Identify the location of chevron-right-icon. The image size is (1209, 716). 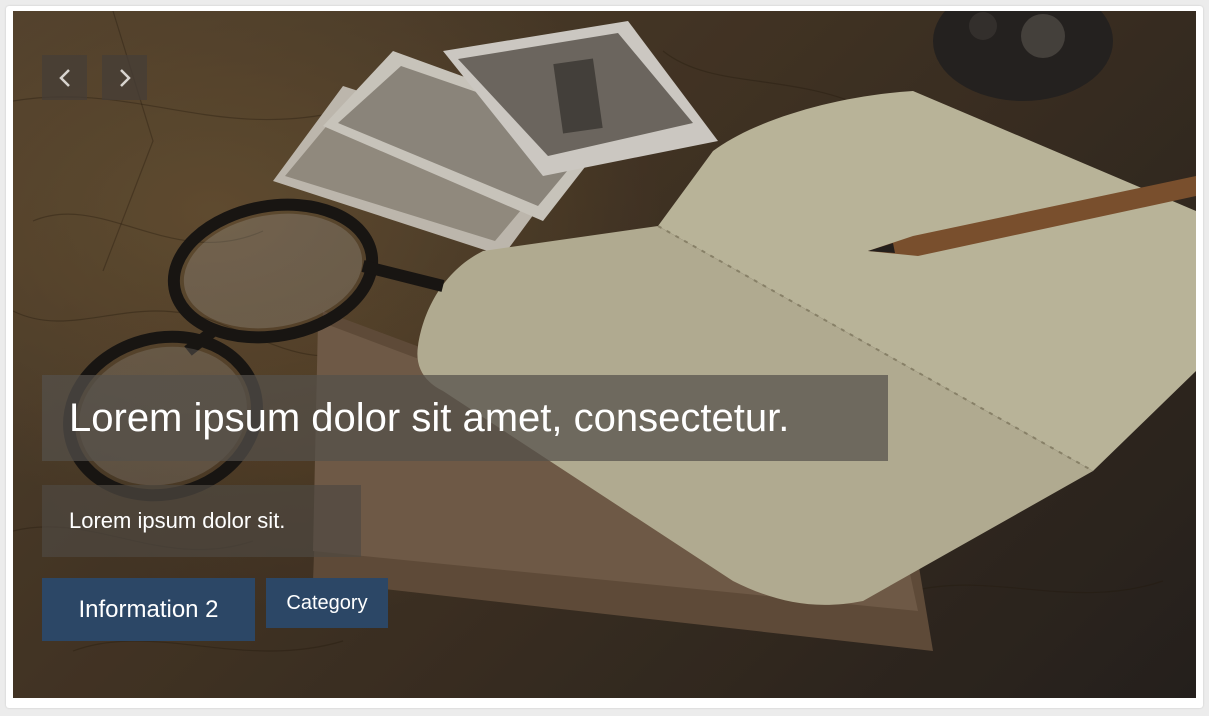
(125, 77).